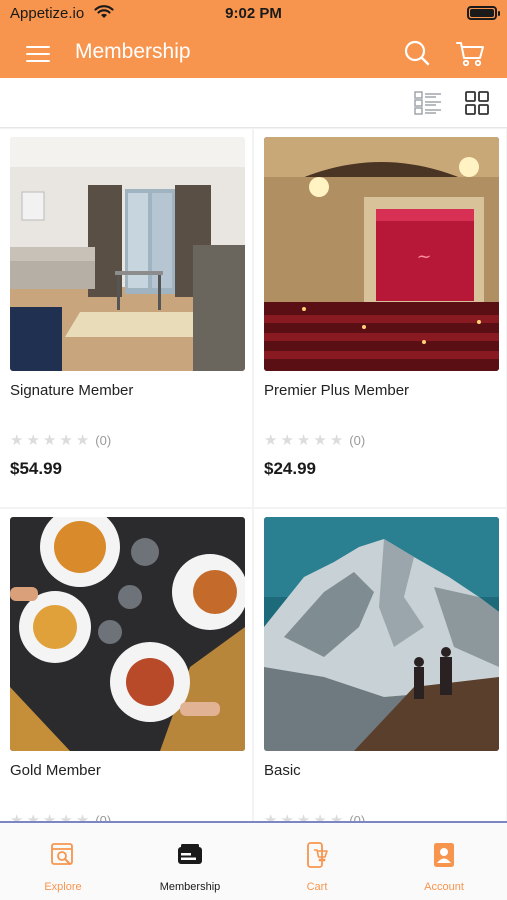 The image size is (507, 900). Describe the element at coordinates (444, 855) in the screenshot. I see `account-icon` at that location.